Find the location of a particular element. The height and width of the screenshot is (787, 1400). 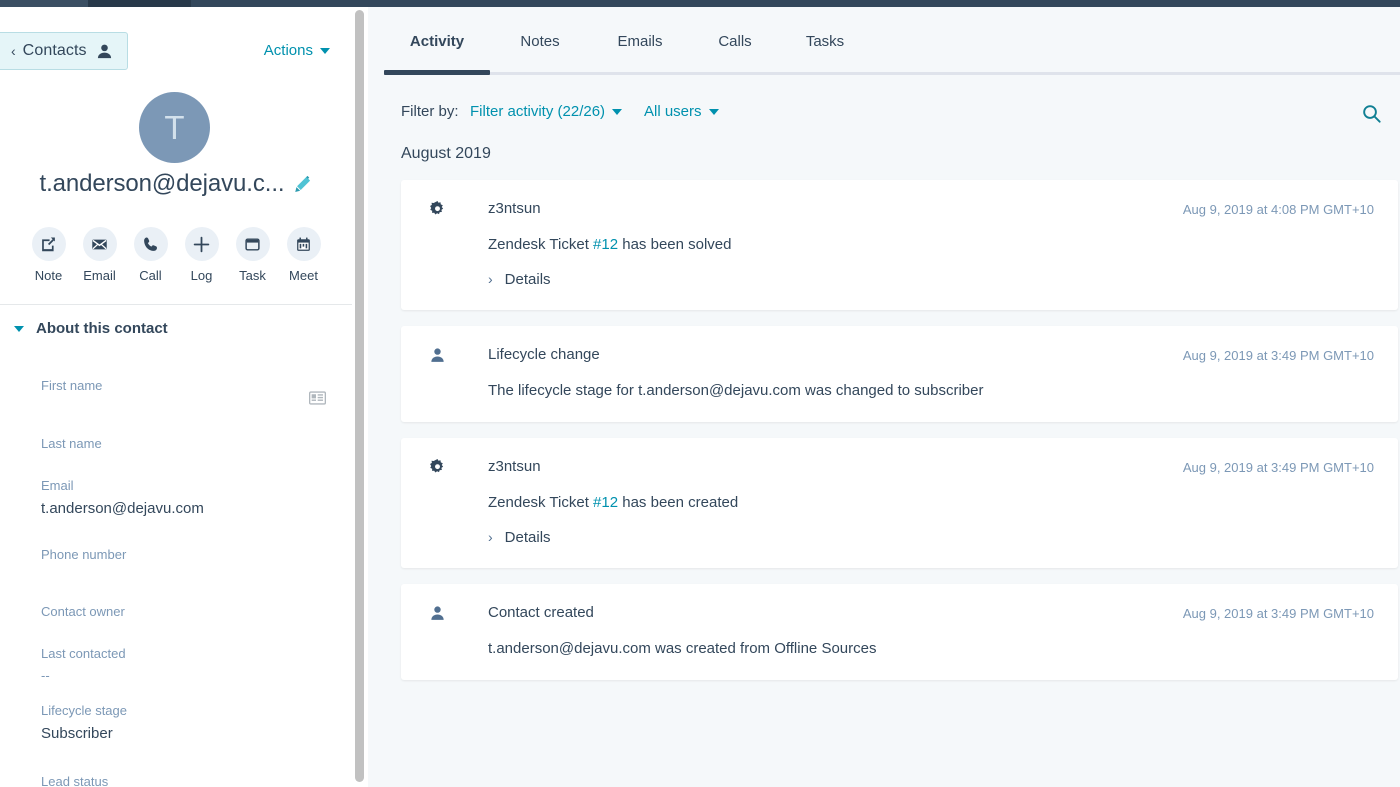

field-value: t.anderson@dejavu.com is located at coordinates (122, 508).